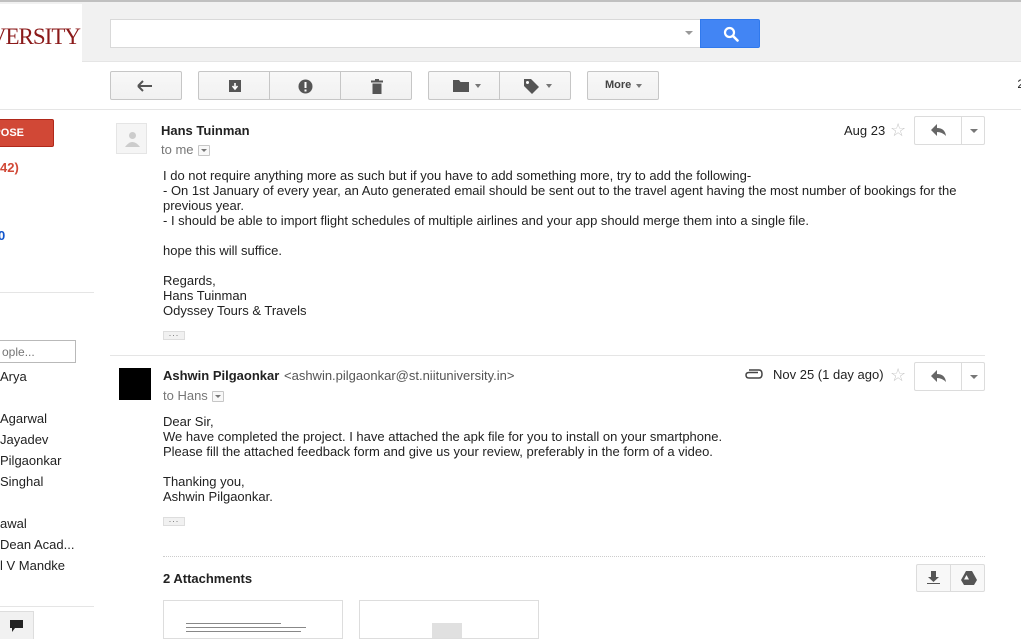 This screenshot has width=1021, height=639. I want to click on chat-bubble-icon, so click(16, 626).